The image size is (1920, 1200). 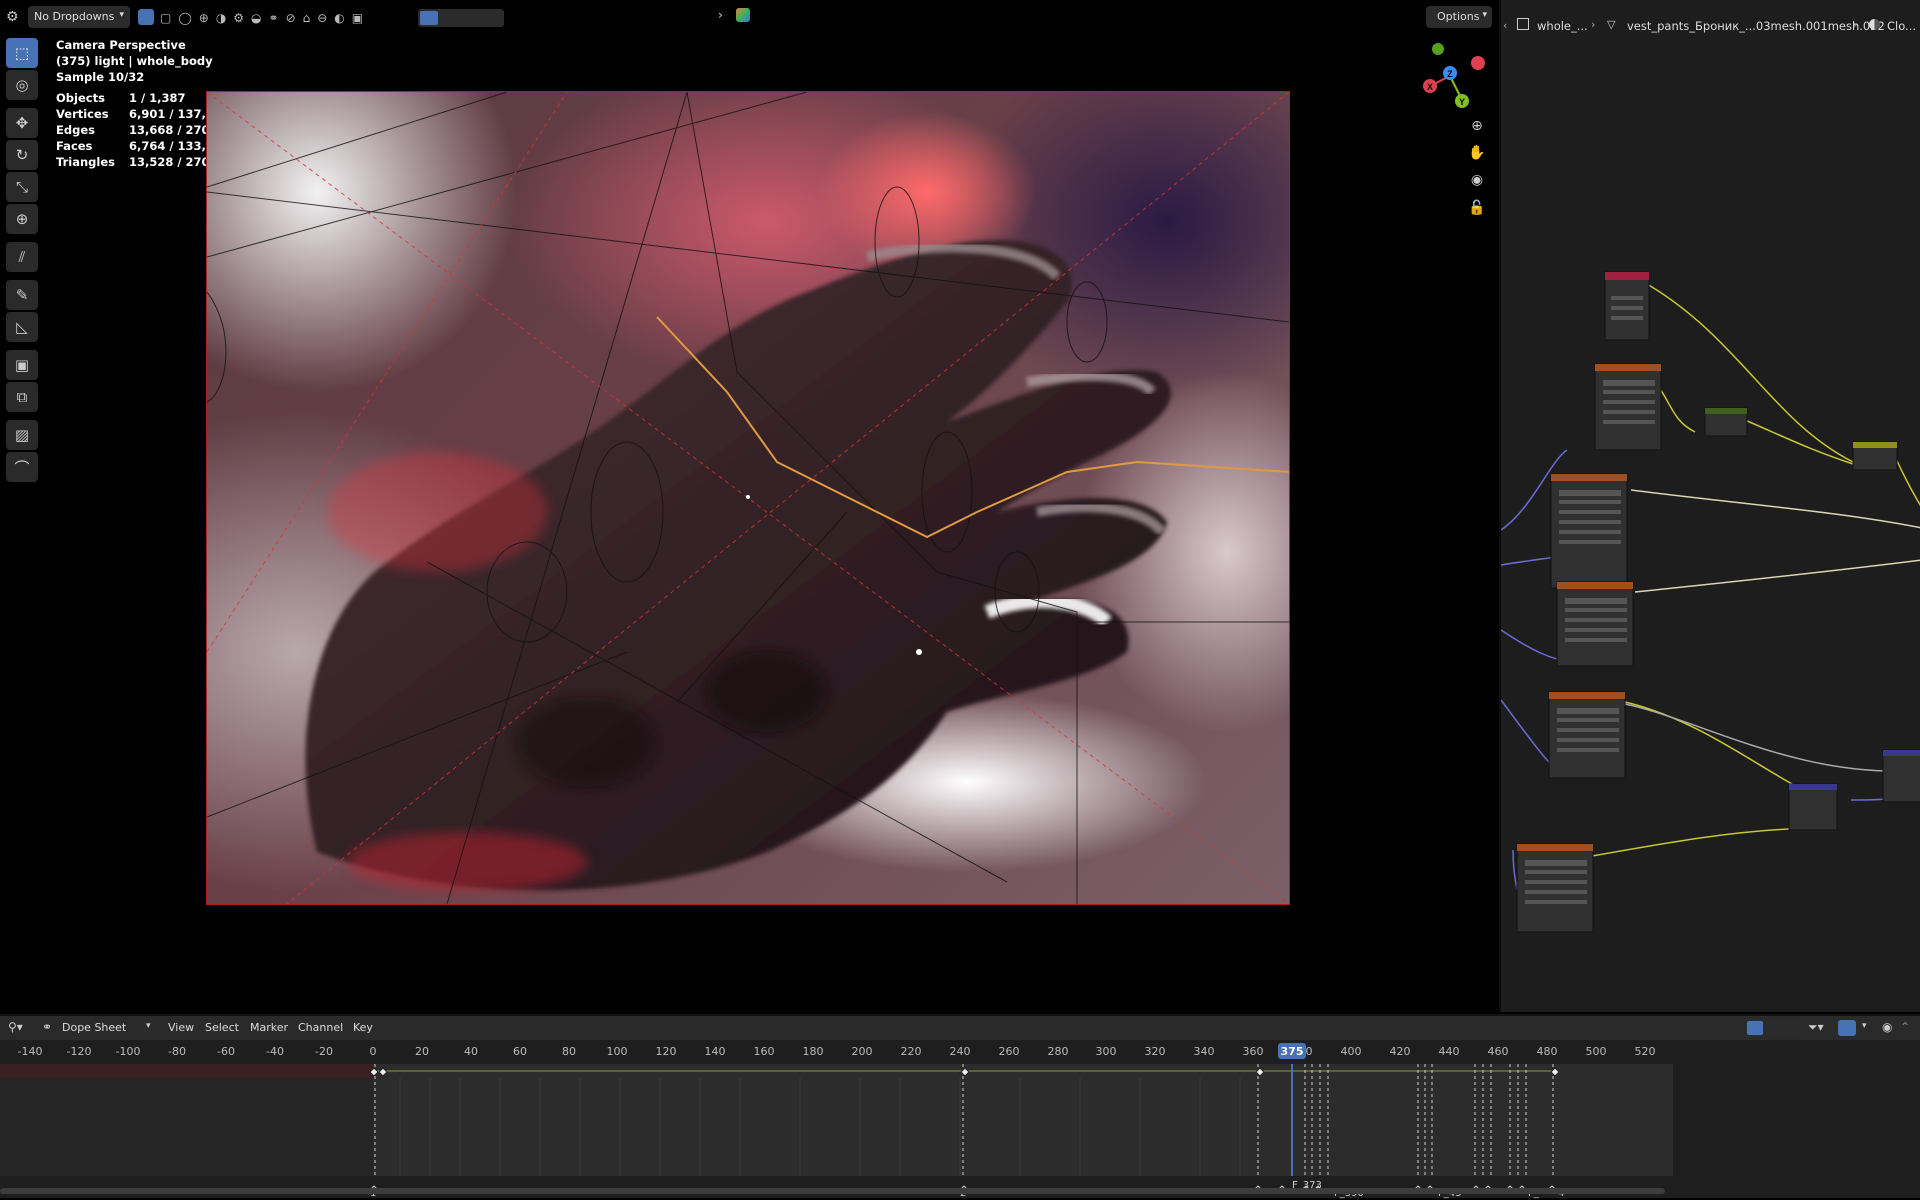 What do you see at coordinates (569, 1051) in the screenshot?
I see `ruler-tick: 80` at bounding box center [569, 1051].